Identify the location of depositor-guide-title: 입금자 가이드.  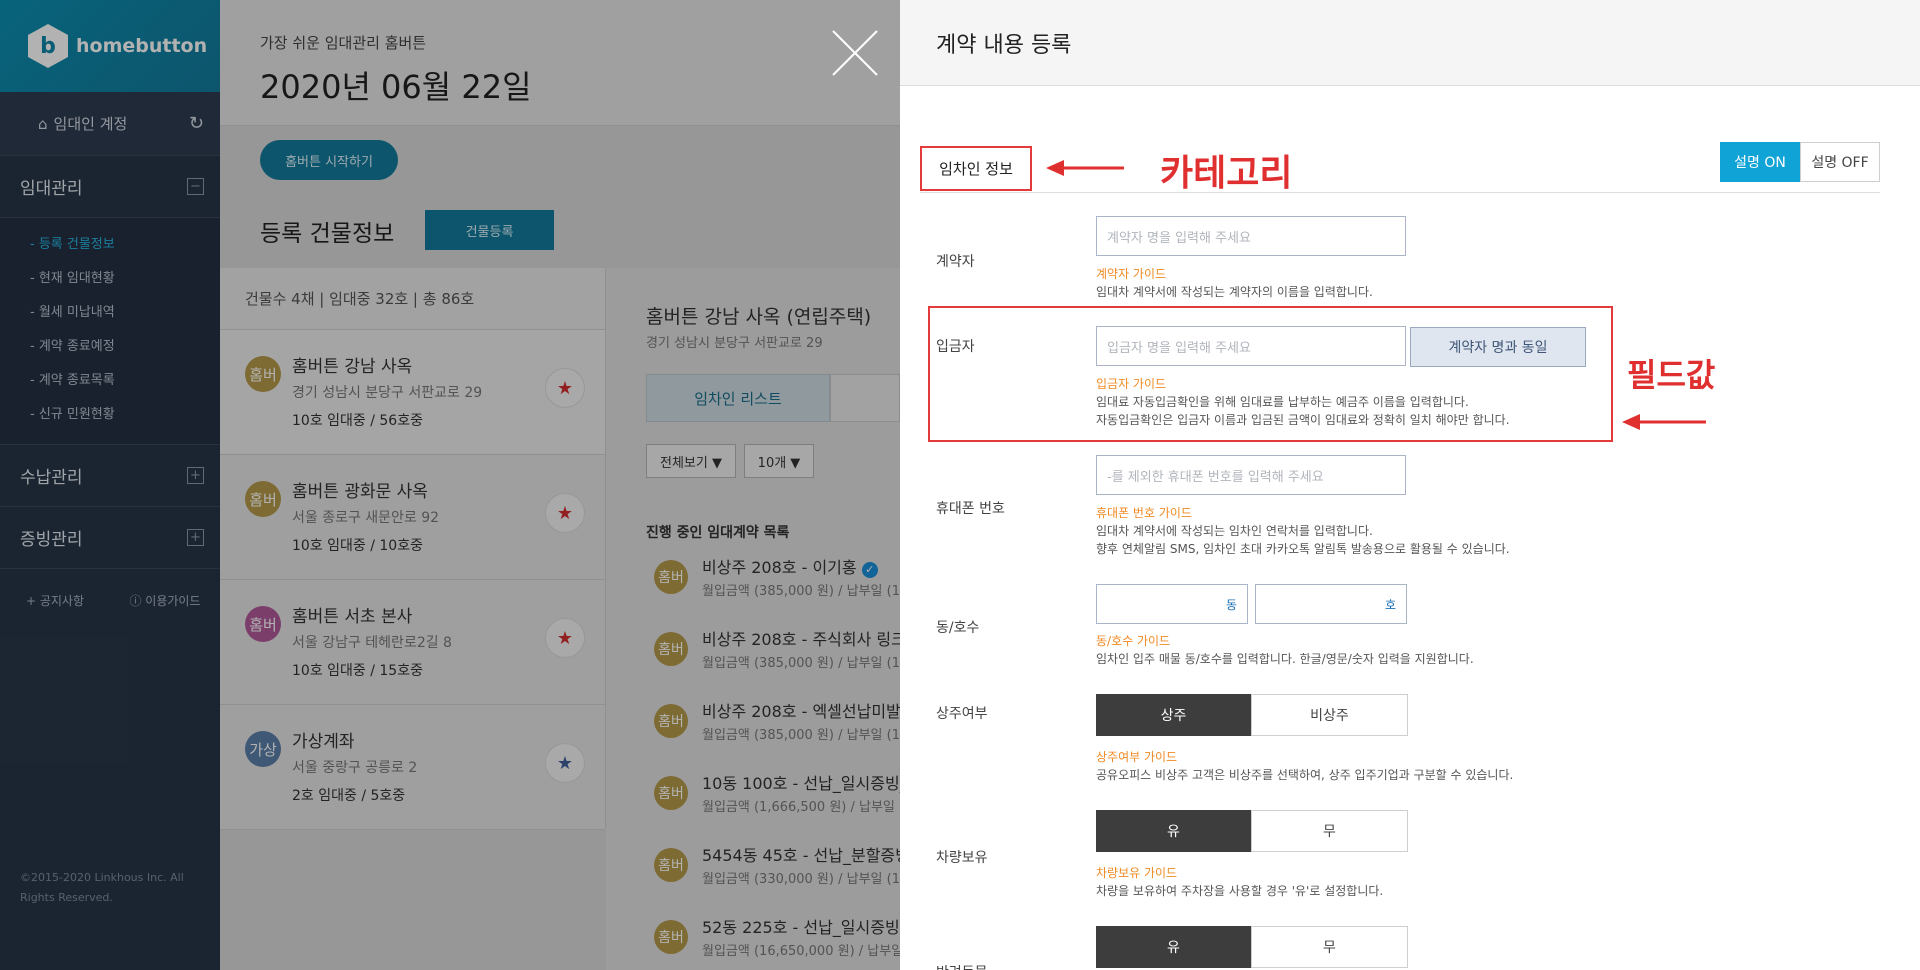
(1131, 384).